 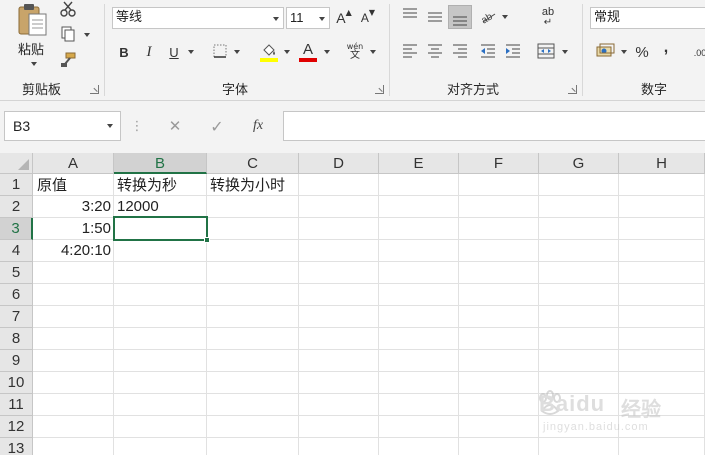 I want to click on watermark: Baidu 经验 jingyan.baidu.com, so click(x=620, y=415).